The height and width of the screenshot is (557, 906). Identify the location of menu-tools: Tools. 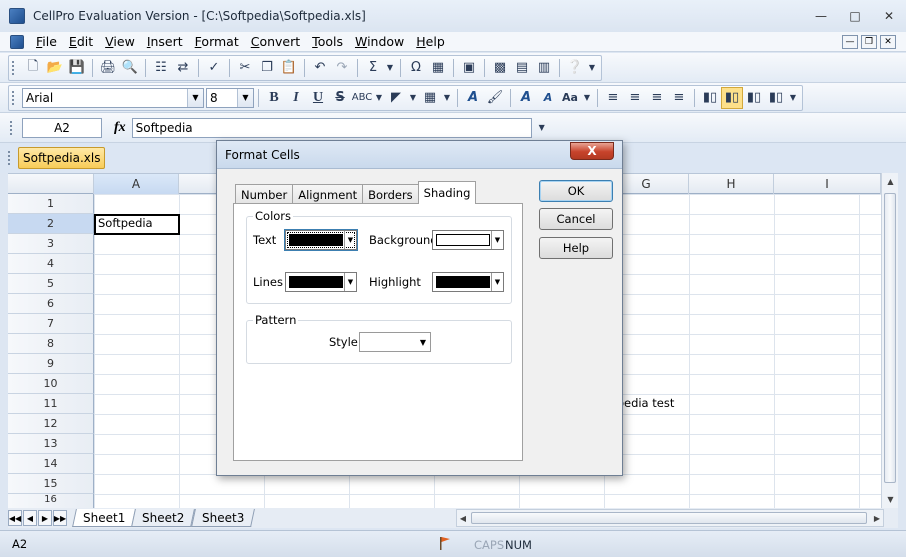
(327, 41).